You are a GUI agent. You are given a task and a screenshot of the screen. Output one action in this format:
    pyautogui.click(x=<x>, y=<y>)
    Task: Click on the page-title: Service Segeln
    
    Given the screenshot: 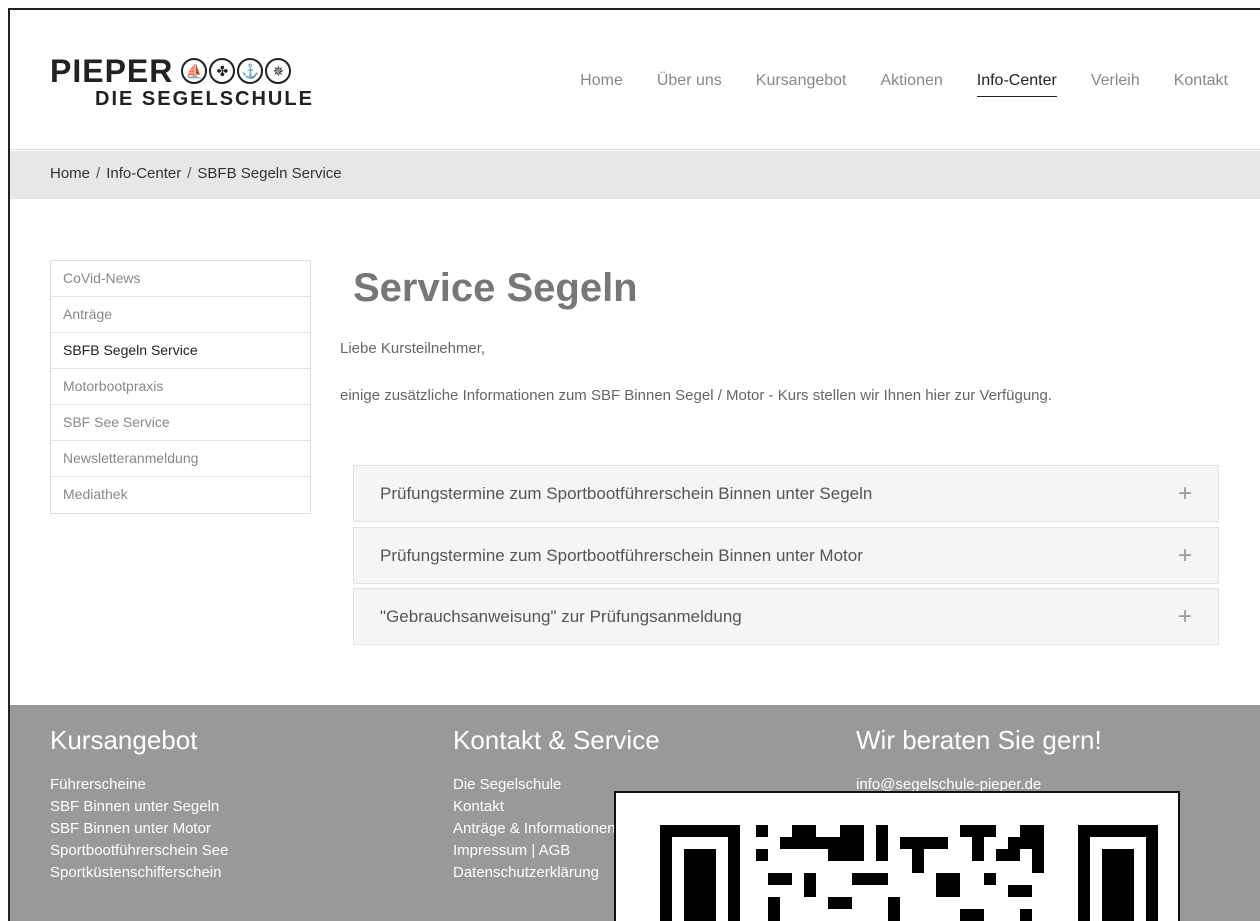 What is the action you would take?
    pyautogui.click(x=495, y=288)
    